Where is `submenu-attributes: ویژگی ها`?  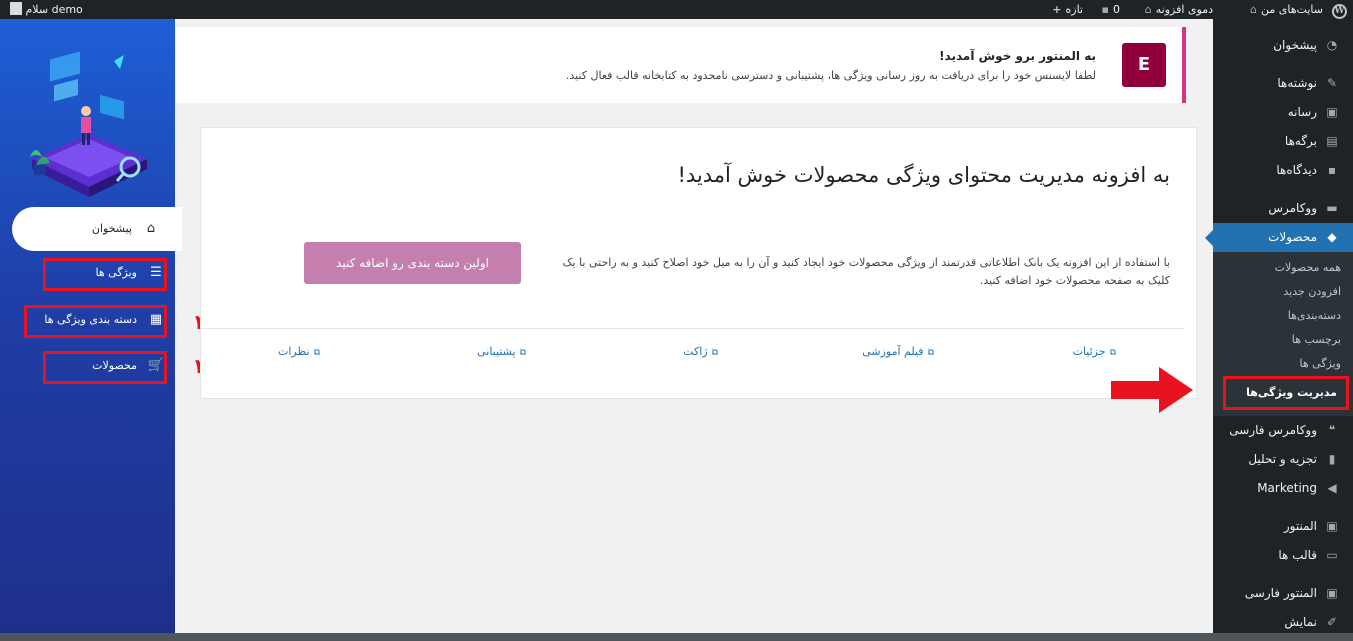 submenu-attributes: ویژگی ها is located at coordinates (1283, 364).